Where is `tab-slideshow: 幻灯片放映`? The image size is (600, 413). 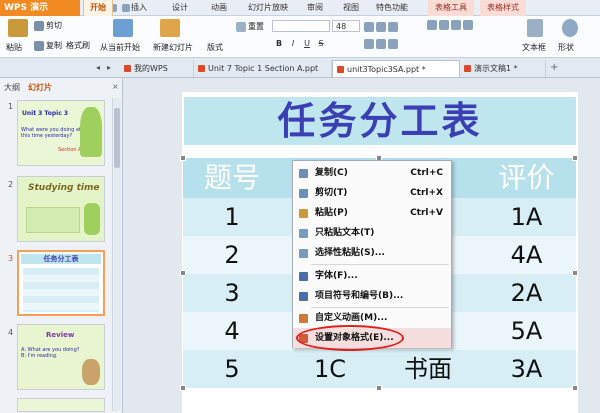 tab-slideshow: 幻灯片放映 is located at coordinates (268, 8).